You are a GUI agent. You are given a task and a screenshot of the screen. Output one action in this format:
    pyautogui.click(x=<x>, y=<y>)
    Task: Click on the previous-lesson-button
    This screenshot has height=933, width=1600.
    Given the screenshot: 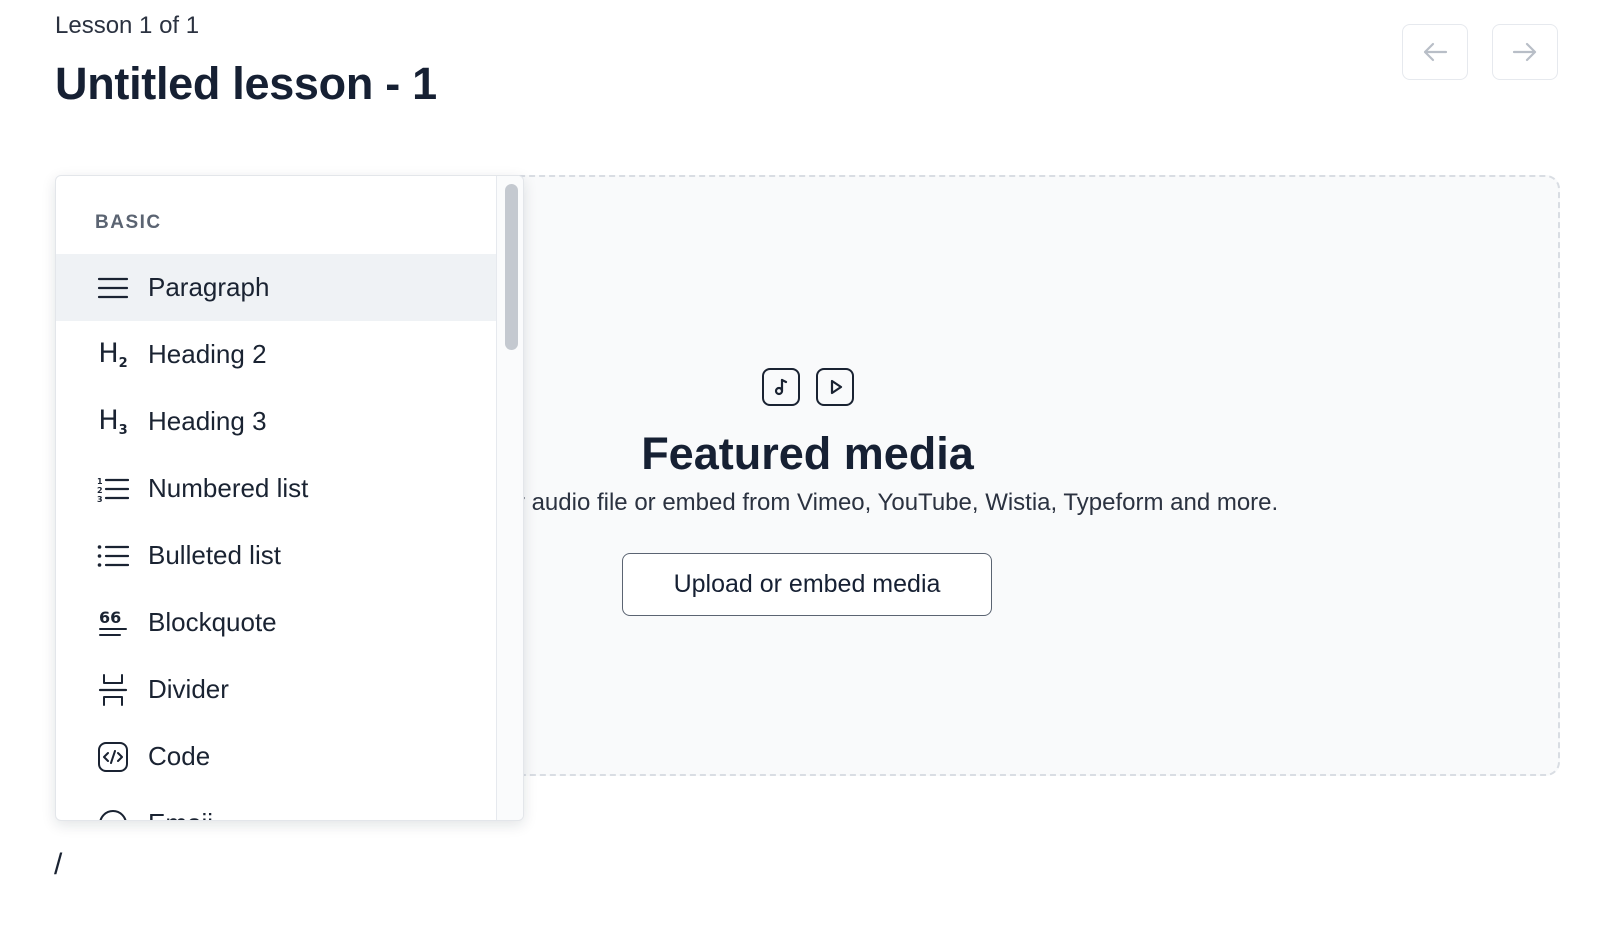 What is the action you would take?
    pyautogui.click(x=1435, y=52)
    